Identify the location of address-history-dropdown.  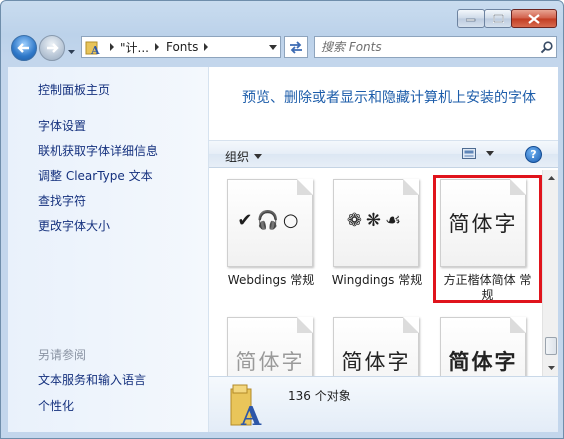
(273, 47).